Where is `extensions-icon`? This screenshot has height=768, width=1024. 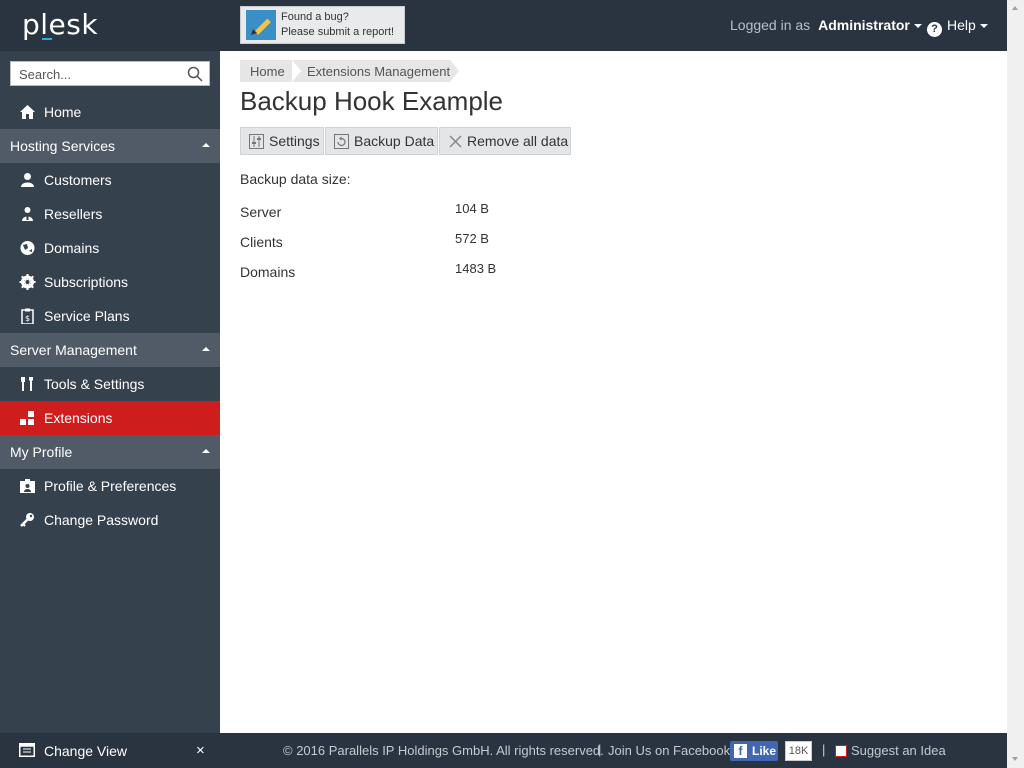
extensions-icon is located at coordinates (27, 418).